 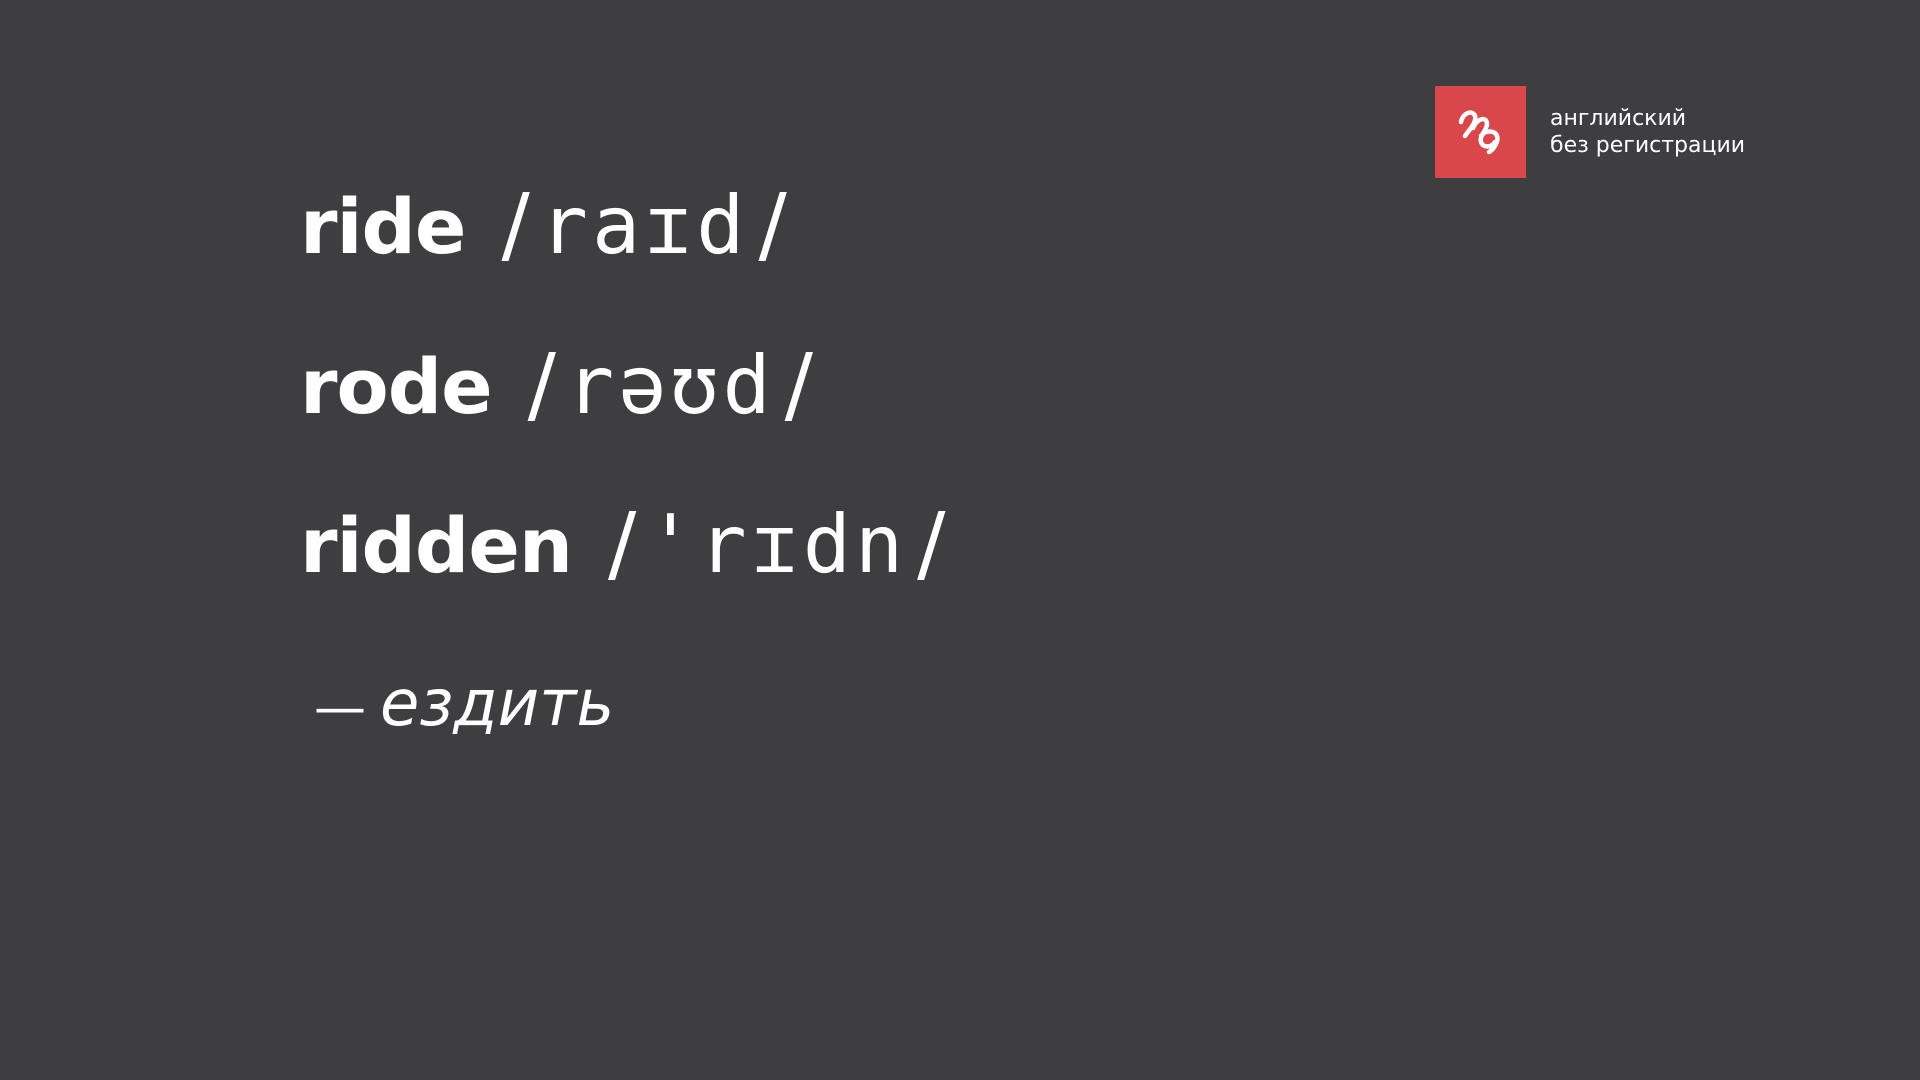 I want to click on brand-line-2: без регистрации, so click(x=1648, y=145).